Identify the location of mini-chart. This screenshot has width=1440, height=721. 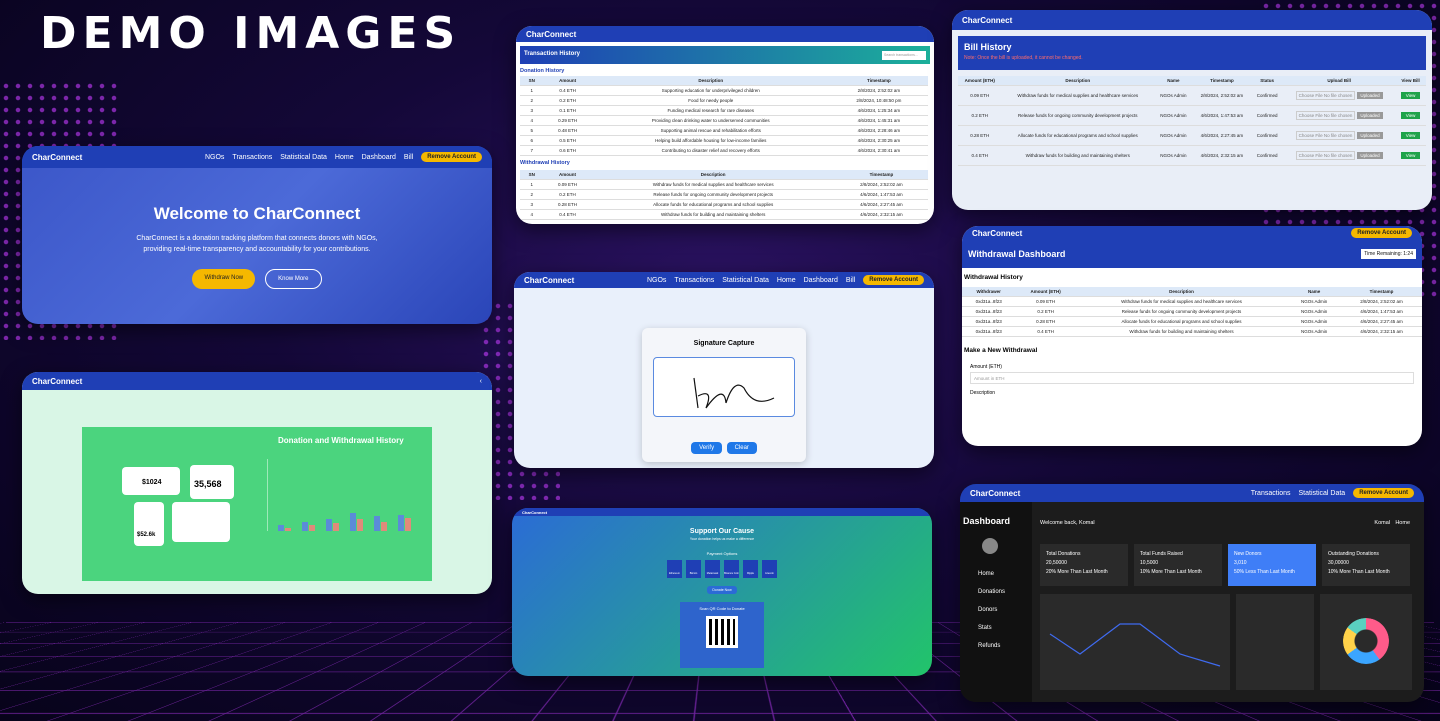
(201, 522).